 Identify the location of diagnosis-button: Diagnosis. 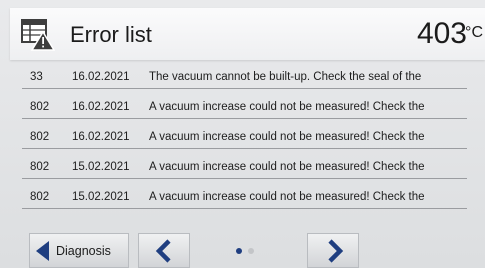
(79, 250).